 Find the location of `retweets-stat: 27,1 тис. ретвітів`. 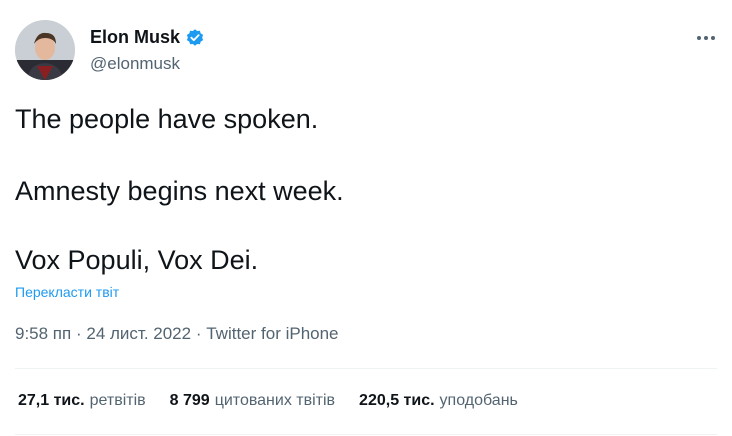

retweets-stat: 27,1 тис. ретвітів is located at coordinates (82, 401).